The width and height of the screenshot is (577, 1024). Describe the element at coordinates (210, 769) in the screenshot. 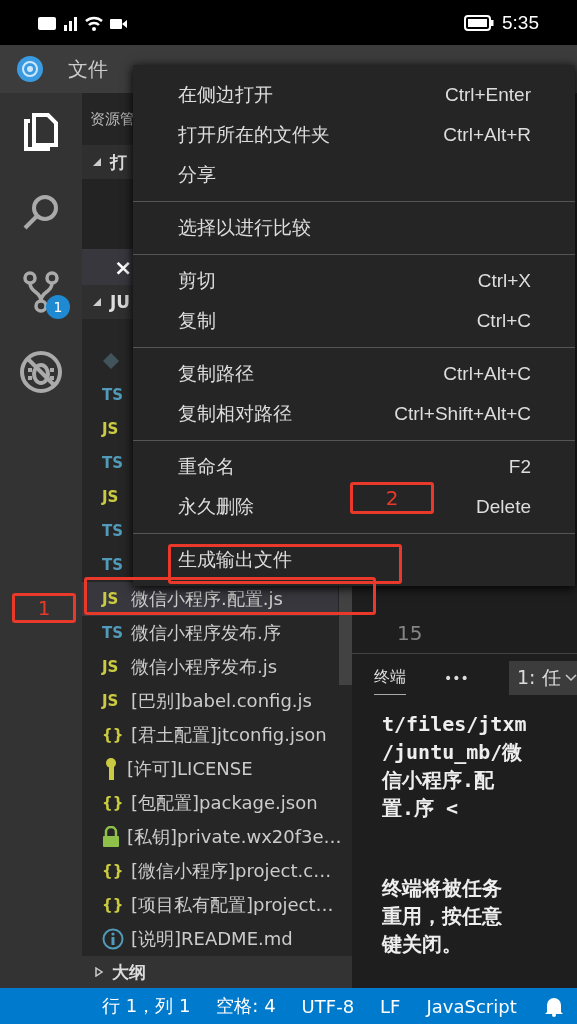

I see `file-item: [许可]LICENSE` at that location.